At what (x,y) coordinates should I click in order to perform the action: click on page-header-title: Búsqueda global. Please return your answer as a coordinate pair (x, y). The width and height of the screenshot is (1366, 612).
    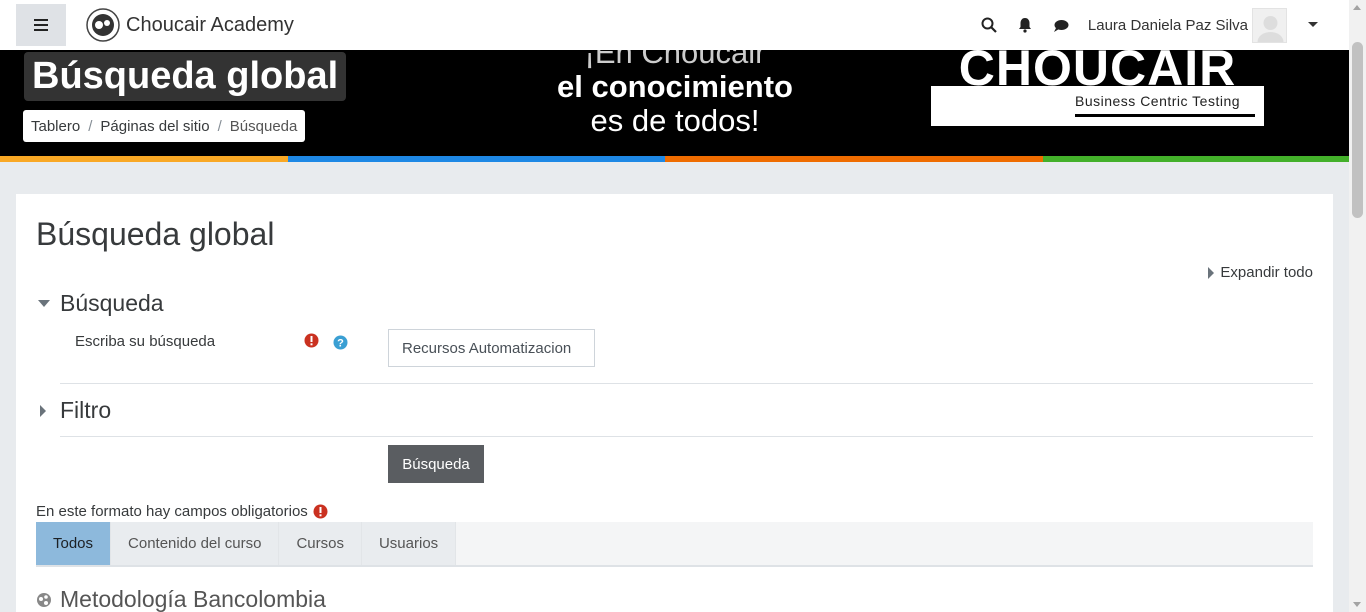
    Looking at the image, I should click on (185, 76).